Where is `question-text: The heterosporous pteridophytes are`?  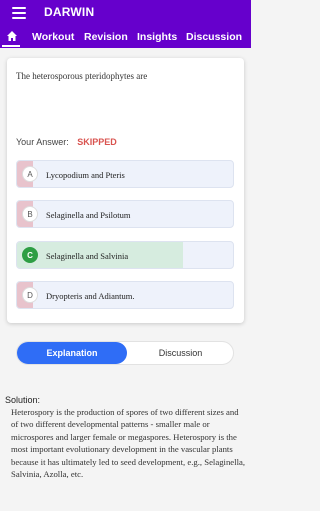 question-text: The heterosporous pteridophytes are is located at coordinates (82, 76).